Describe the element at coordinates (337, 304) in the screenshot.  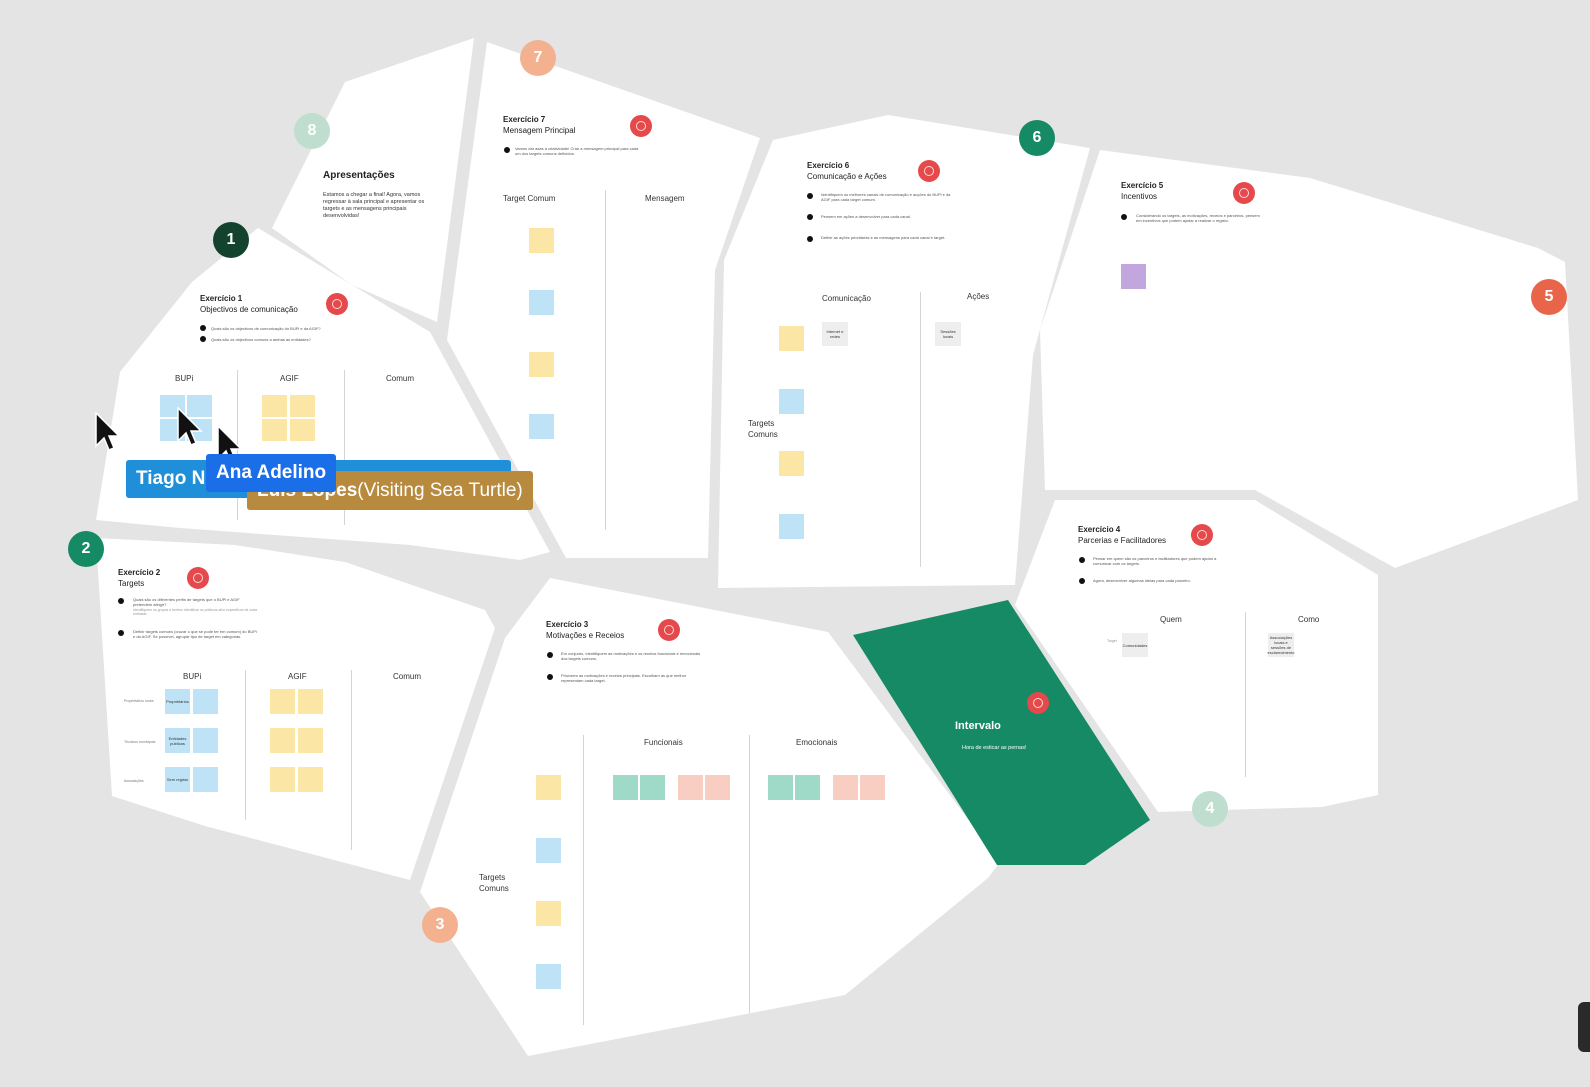
I see `ex1-timer-icon` at that location.